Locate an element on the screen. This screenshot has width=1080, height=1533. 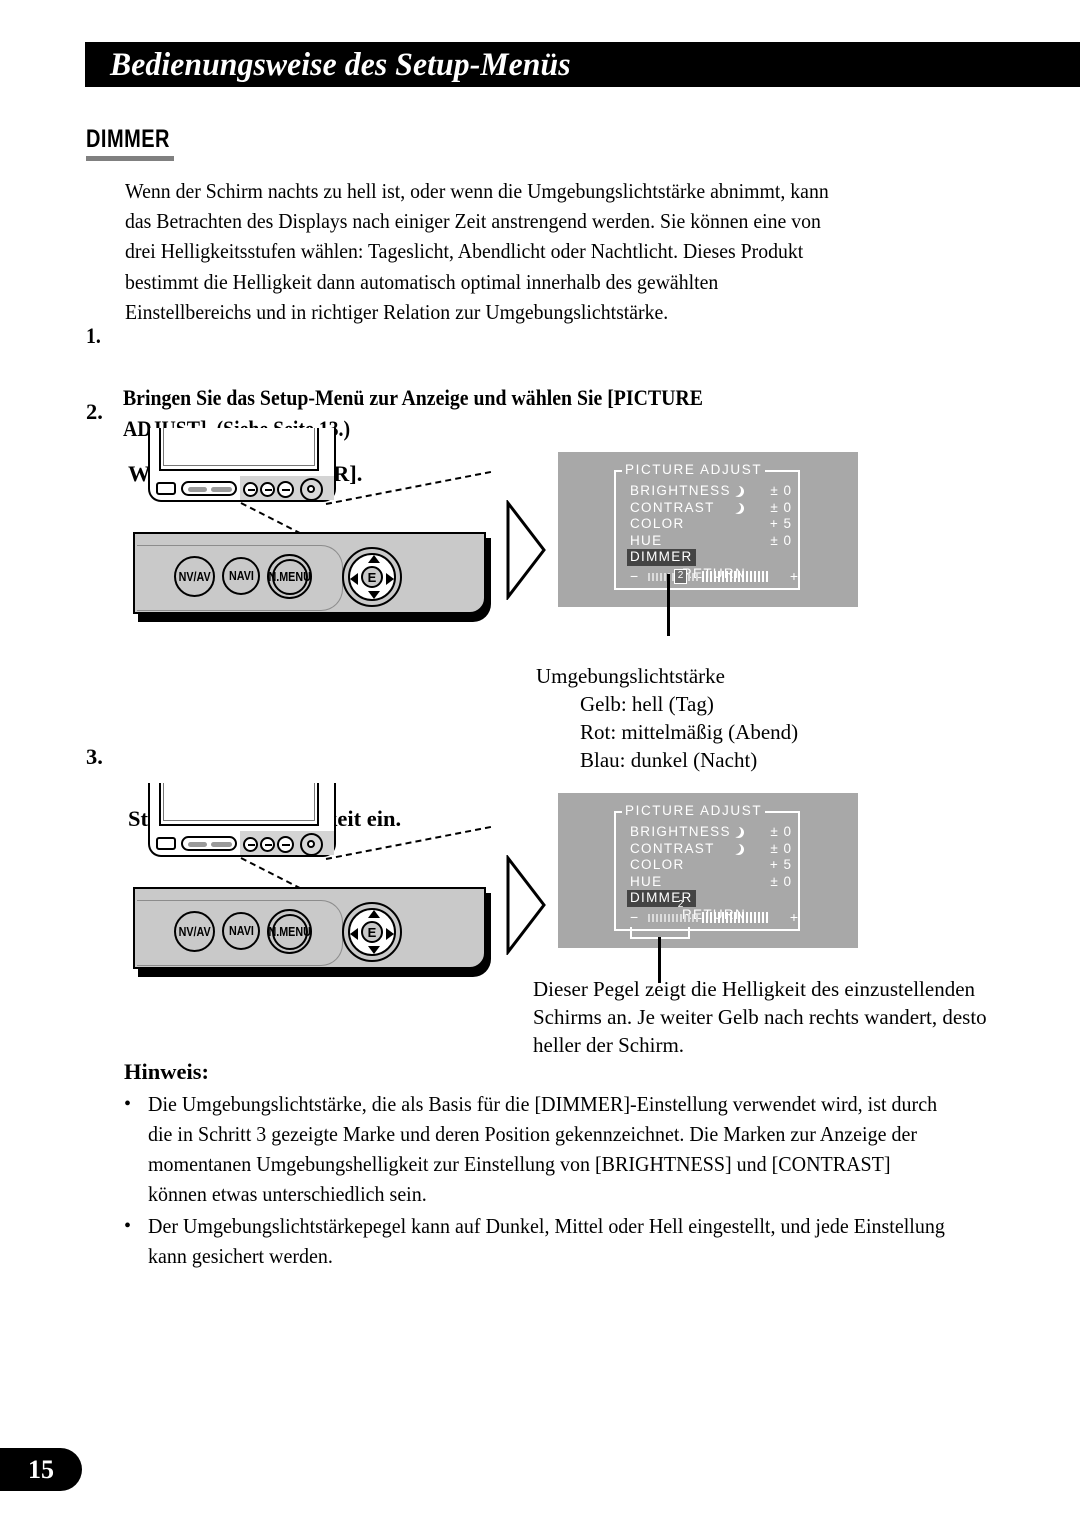
callout-dashed-right is located at coordinates (408, 487).